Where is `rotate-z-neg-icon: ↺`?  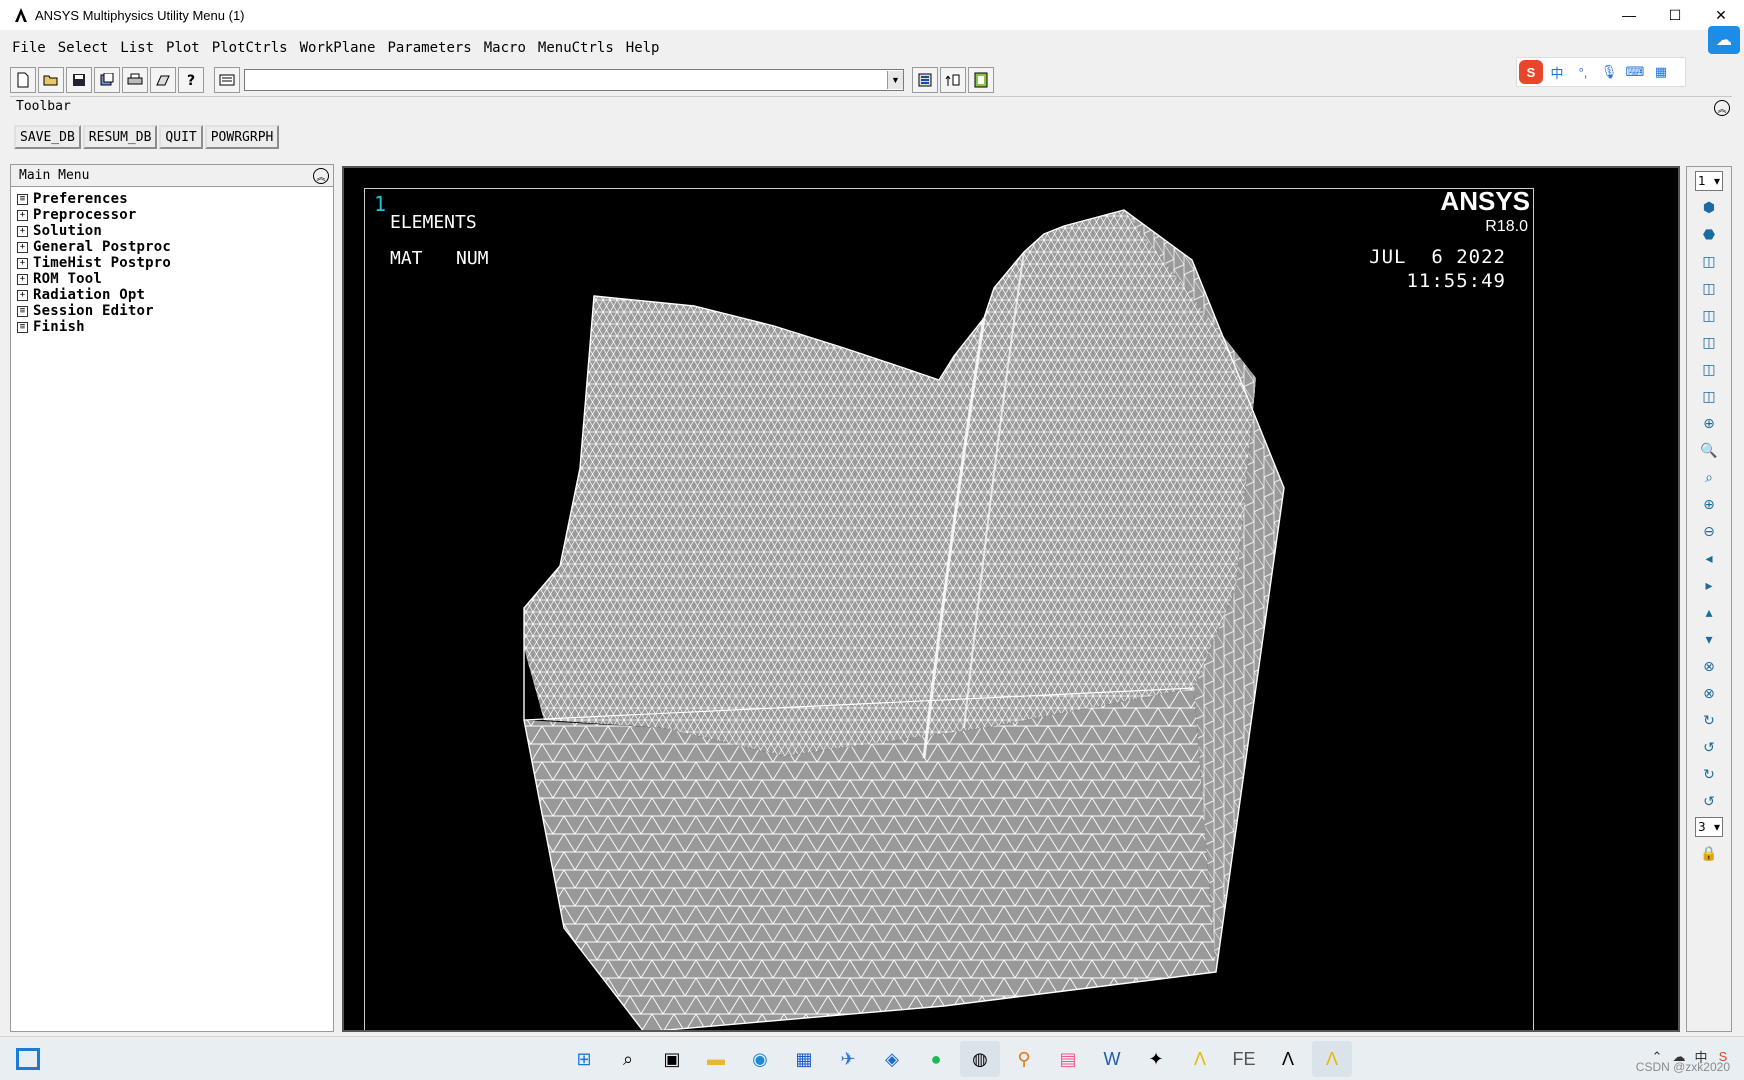
rotate-z-neg-icon: ↺ is located at coordinates (1709, 801).